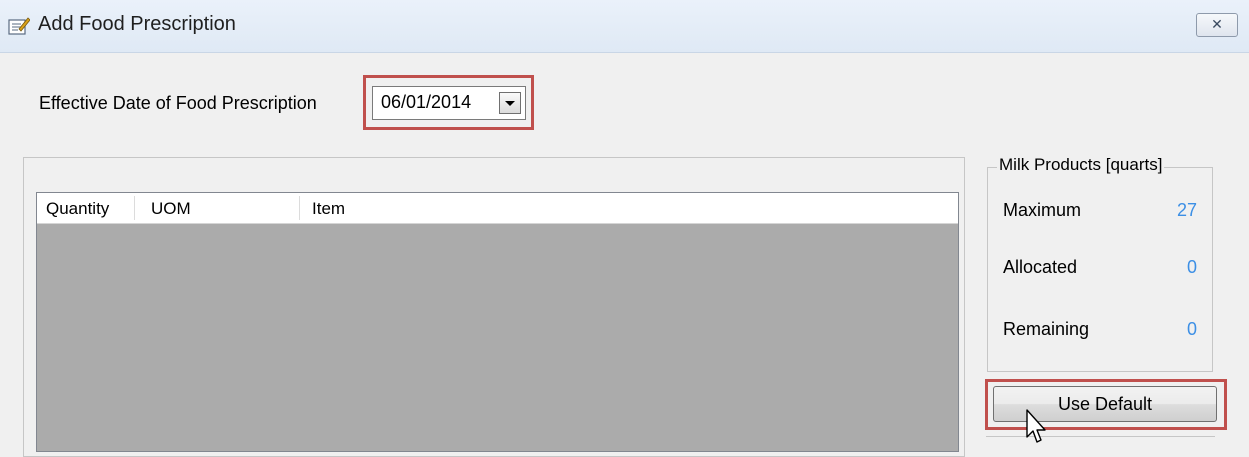  What do you see at coordinates (77, 209) in the screenshot?
I see `column-header-quantity: Quantity` at bounding box center [77, 209].